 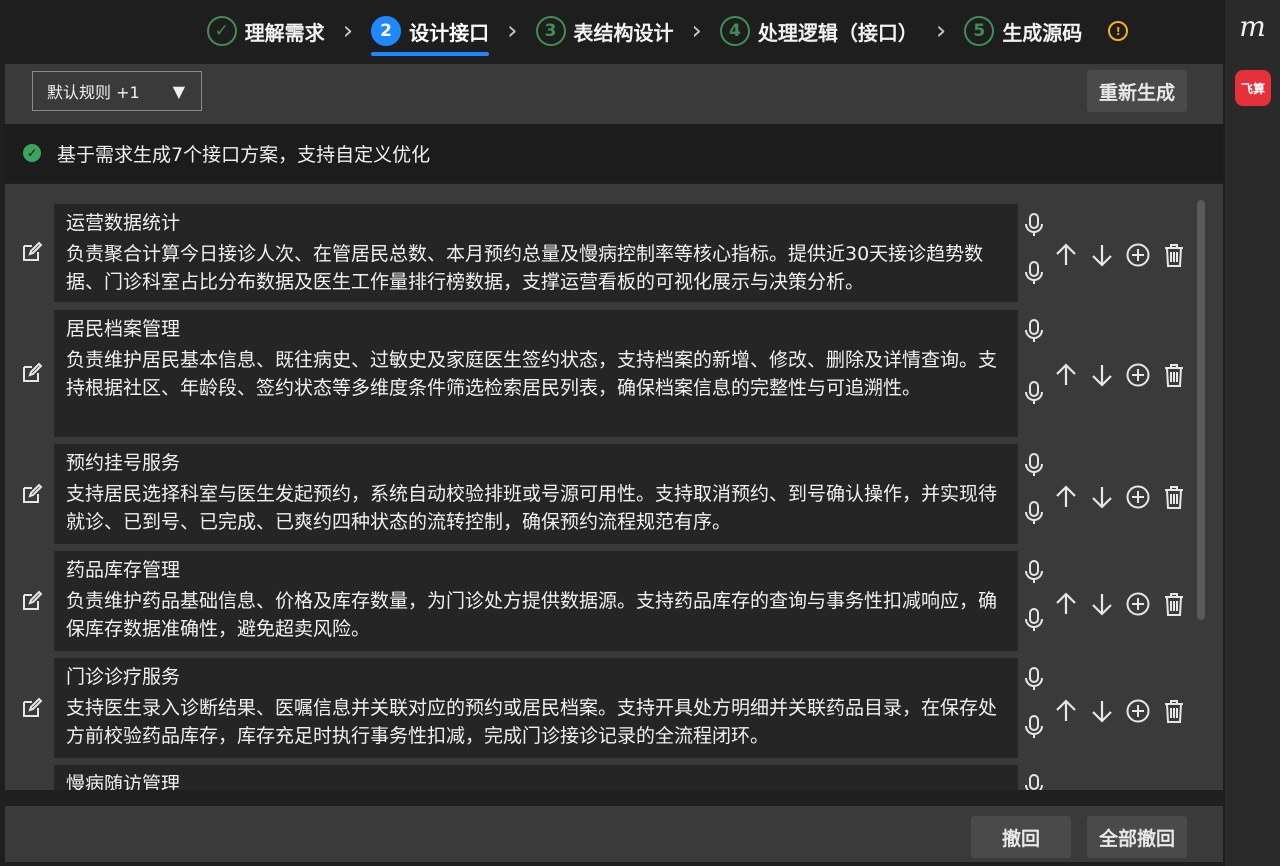 What do you see at coordinates (123, 463) in the screenshot?
I see `card-title: 预约挂号服务` at bounding box center [123, 463].